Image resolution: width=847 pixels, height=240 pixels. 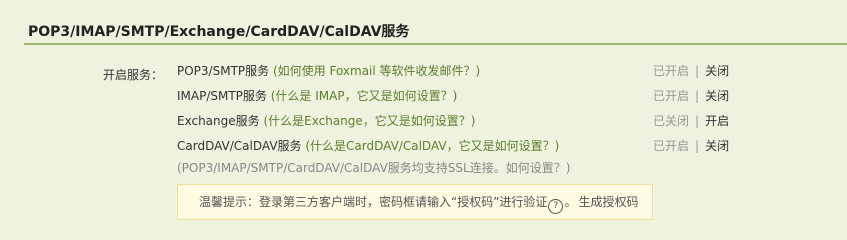 I want to click on question-circle-icon: ?, so click(x=556, y=206).